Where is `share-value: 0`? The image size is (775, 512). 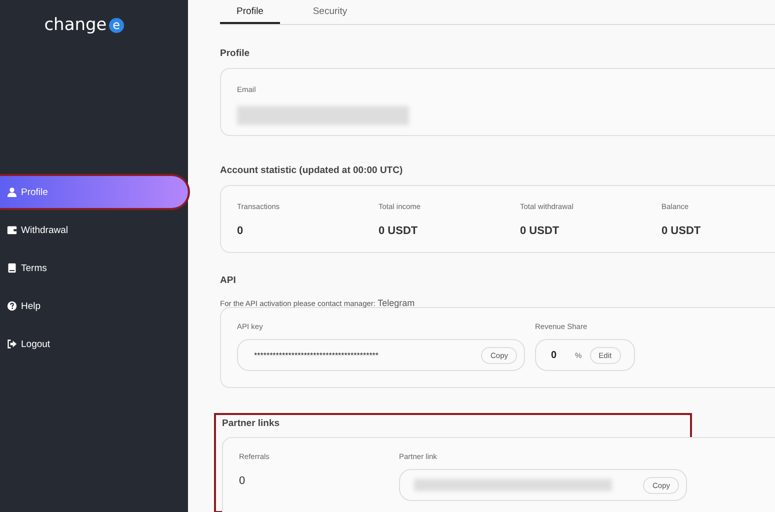 share-value: 0 is located at coordinates (554, 355).